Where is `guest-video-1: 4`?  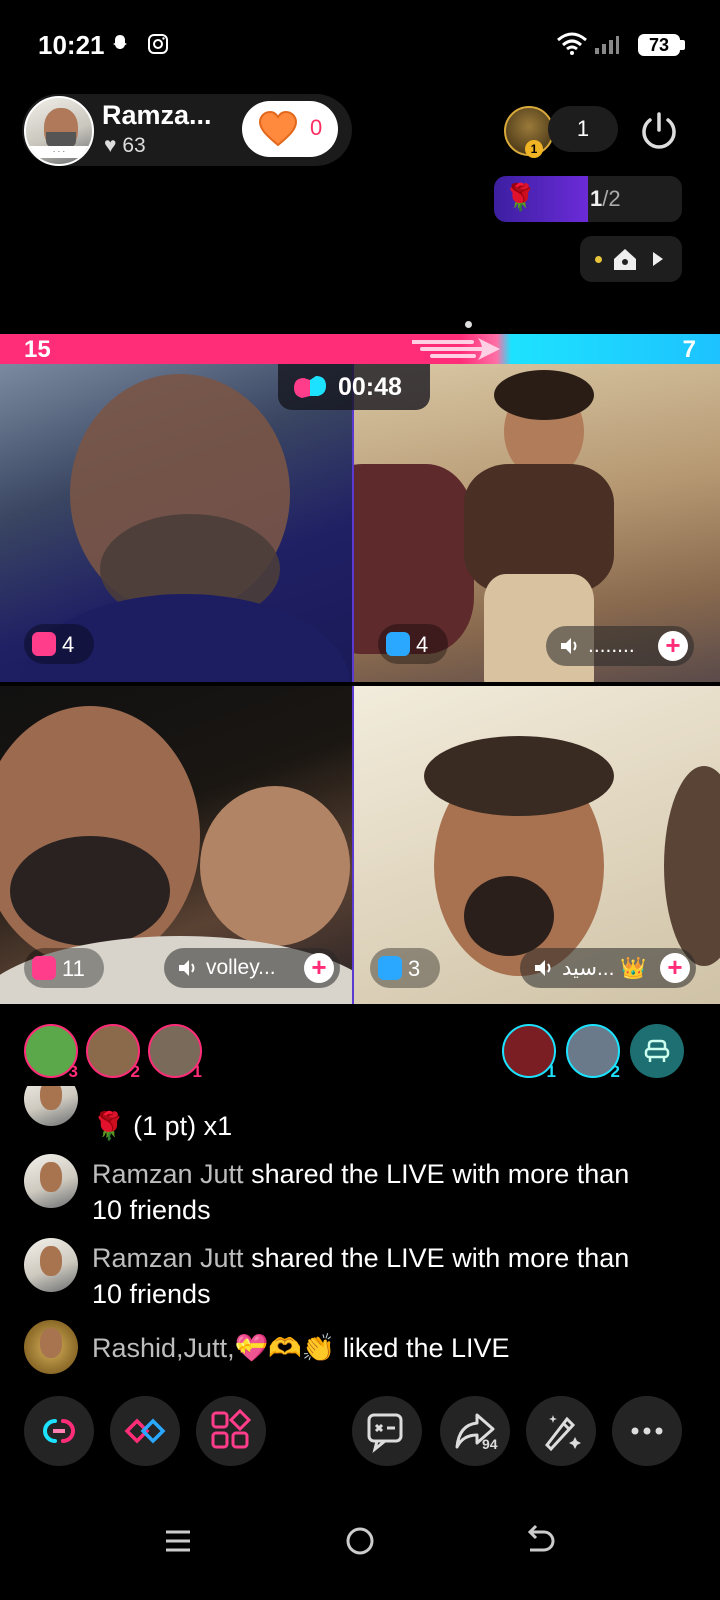
guest-video-1: 4 is located at coordinates (176, 523).